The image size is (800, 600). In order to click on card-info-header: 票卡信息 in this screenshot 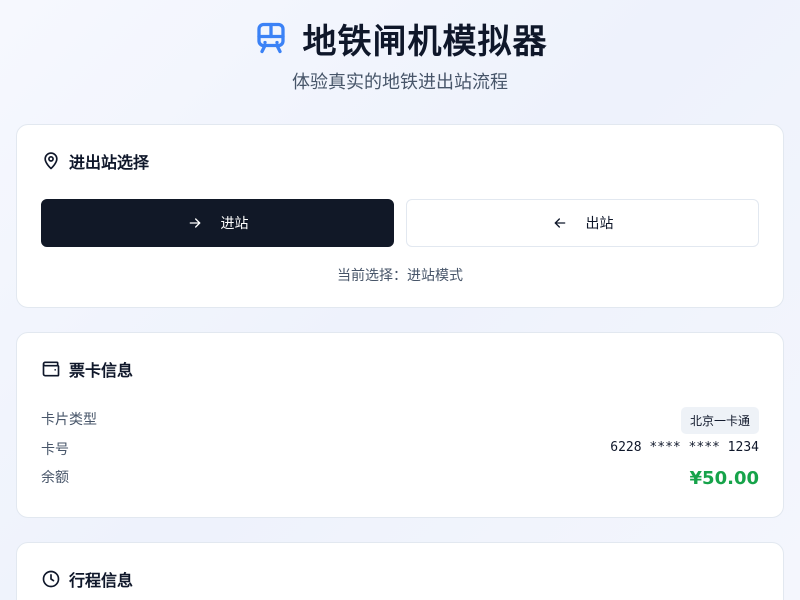, I will do `click(87, 369)`.